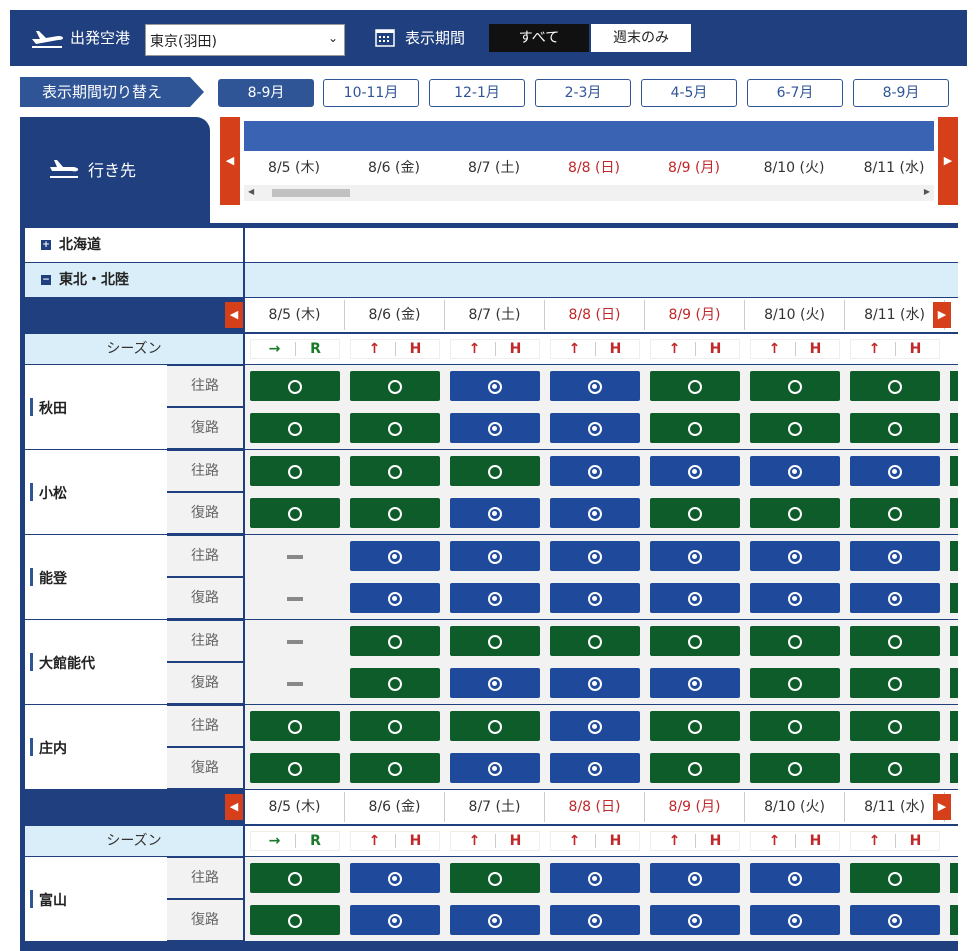  Describe the element at coordinates (311, 193) in the screenshot. I see `scroll-thumb` at that location.